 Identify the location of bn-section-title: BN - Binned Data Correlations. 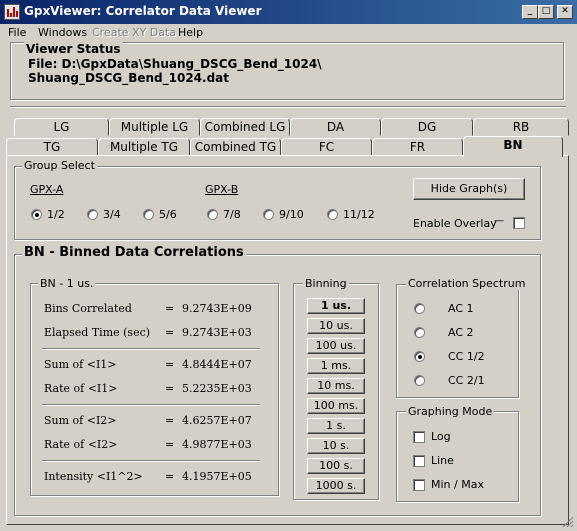
(134, 252).